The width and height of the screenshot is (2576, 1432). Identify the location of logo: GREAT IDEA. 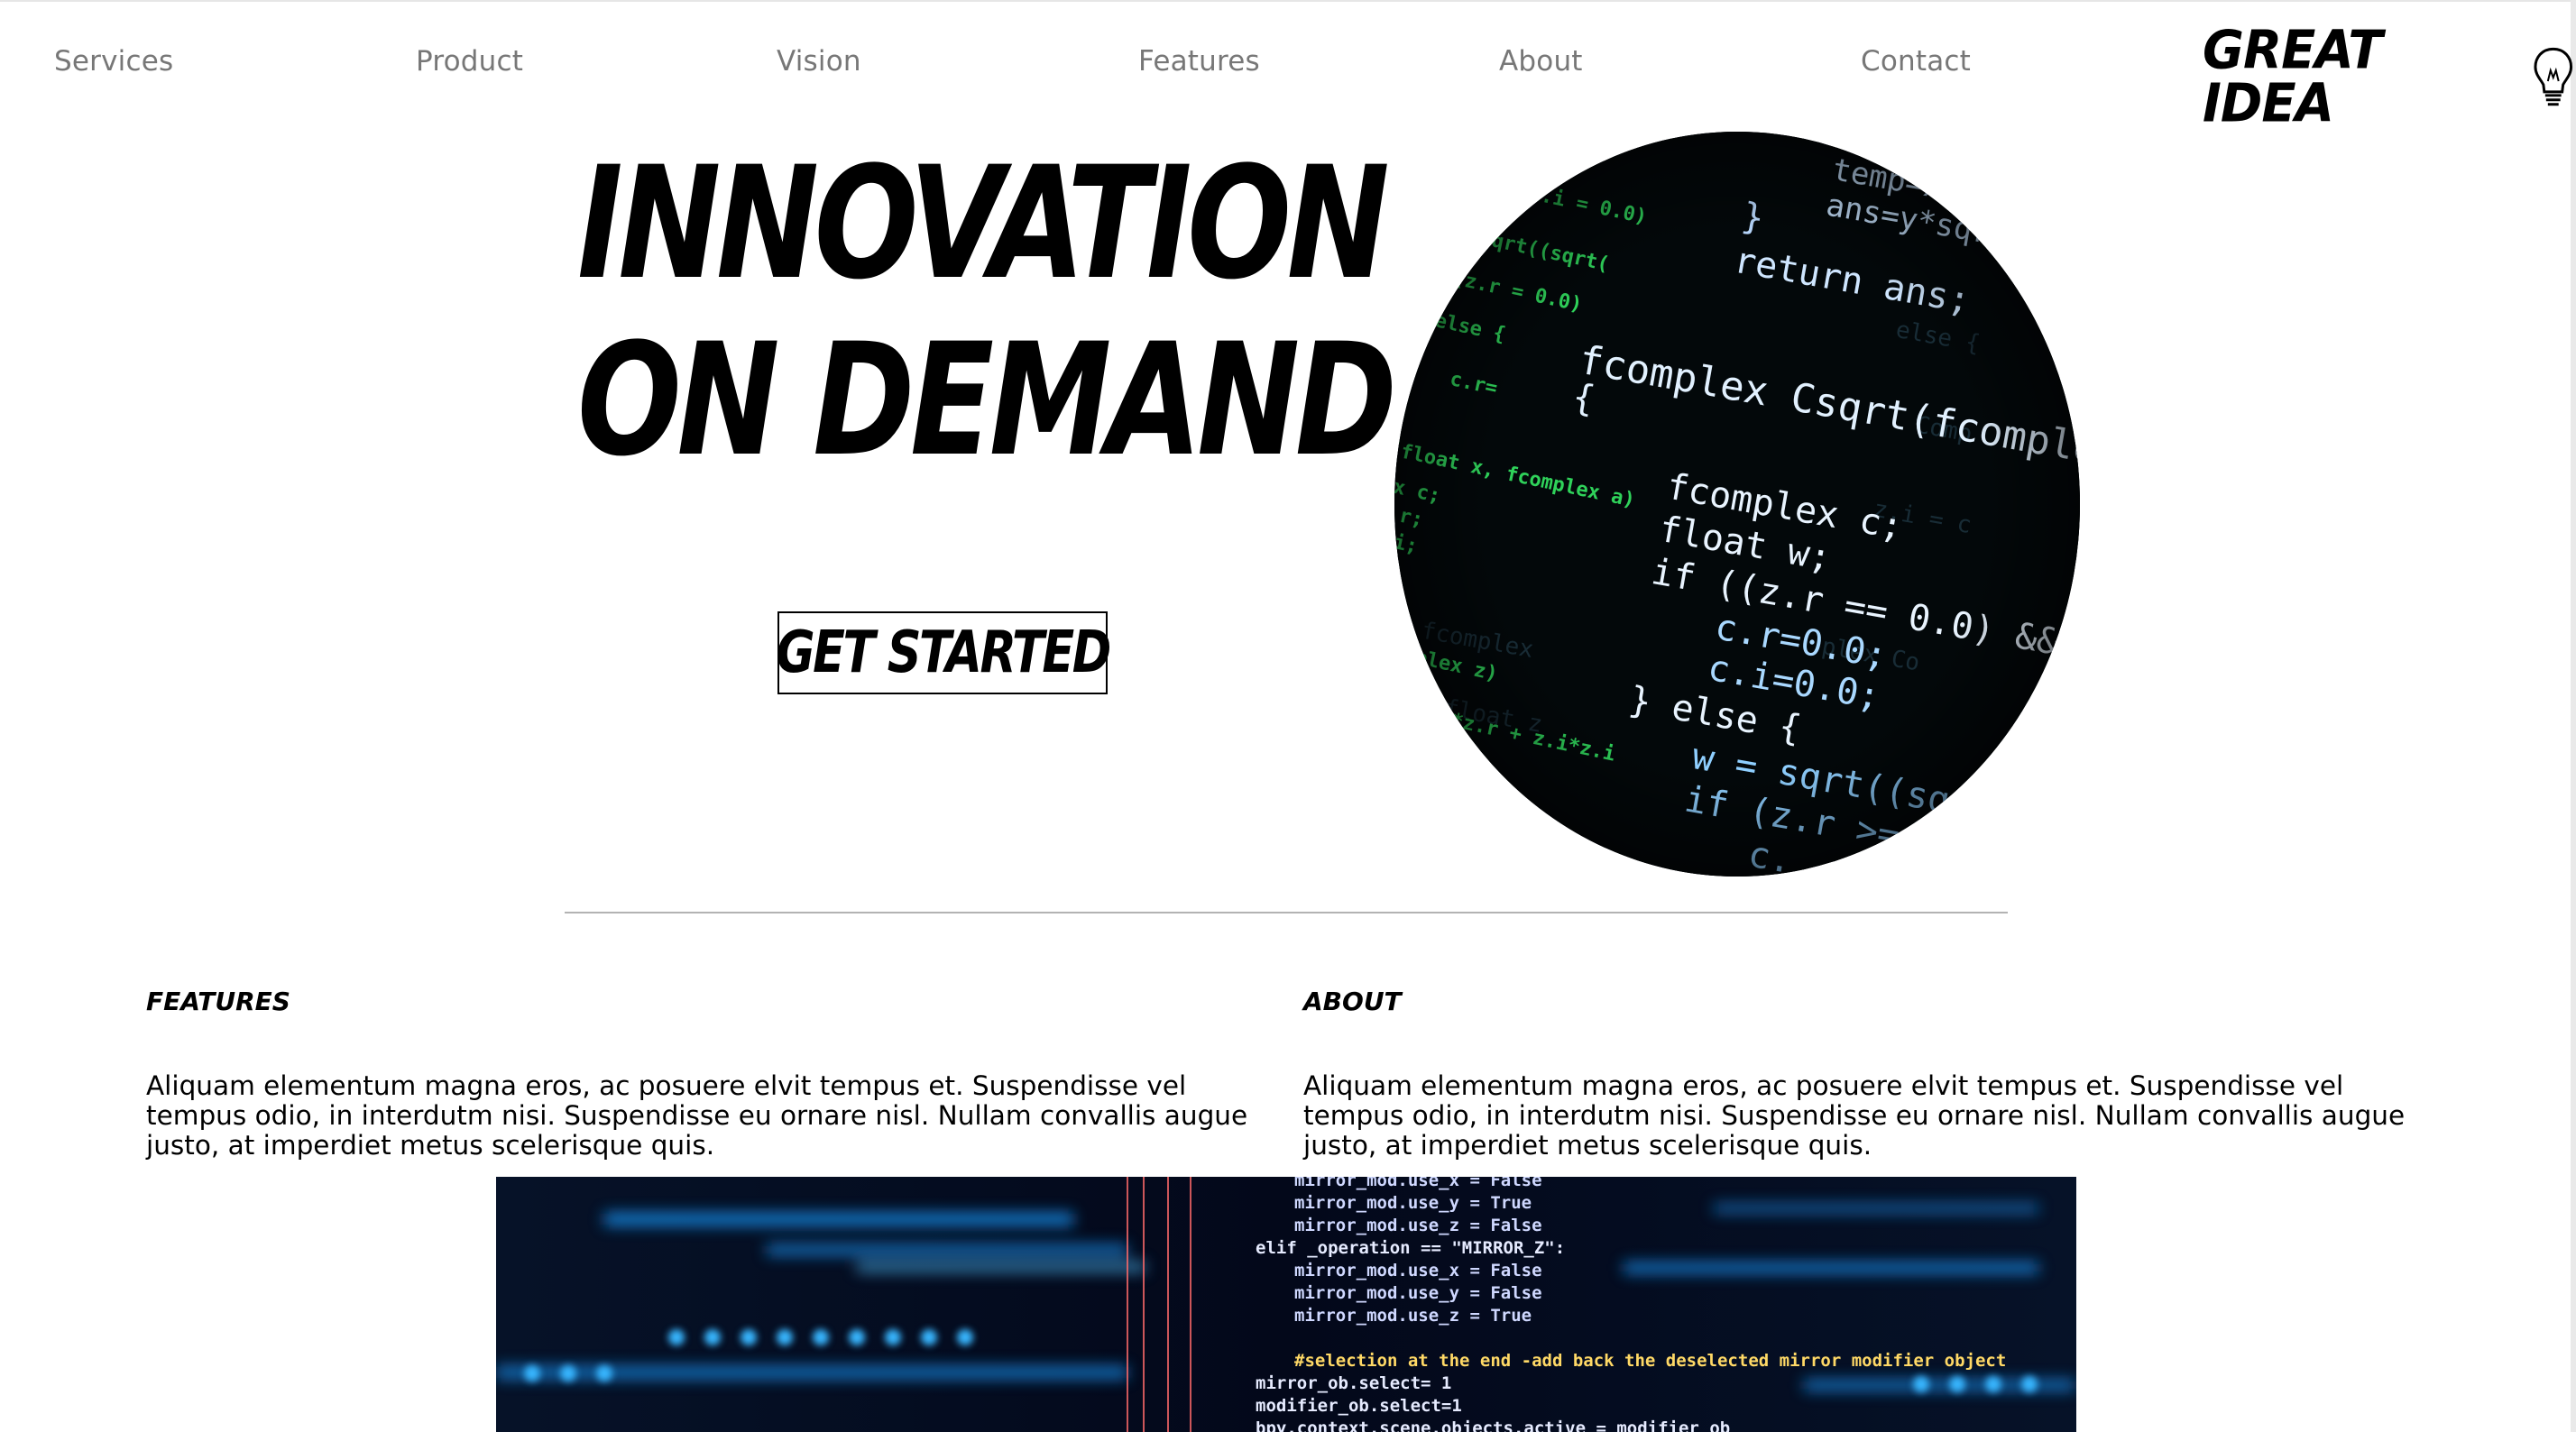
(2390, 77).